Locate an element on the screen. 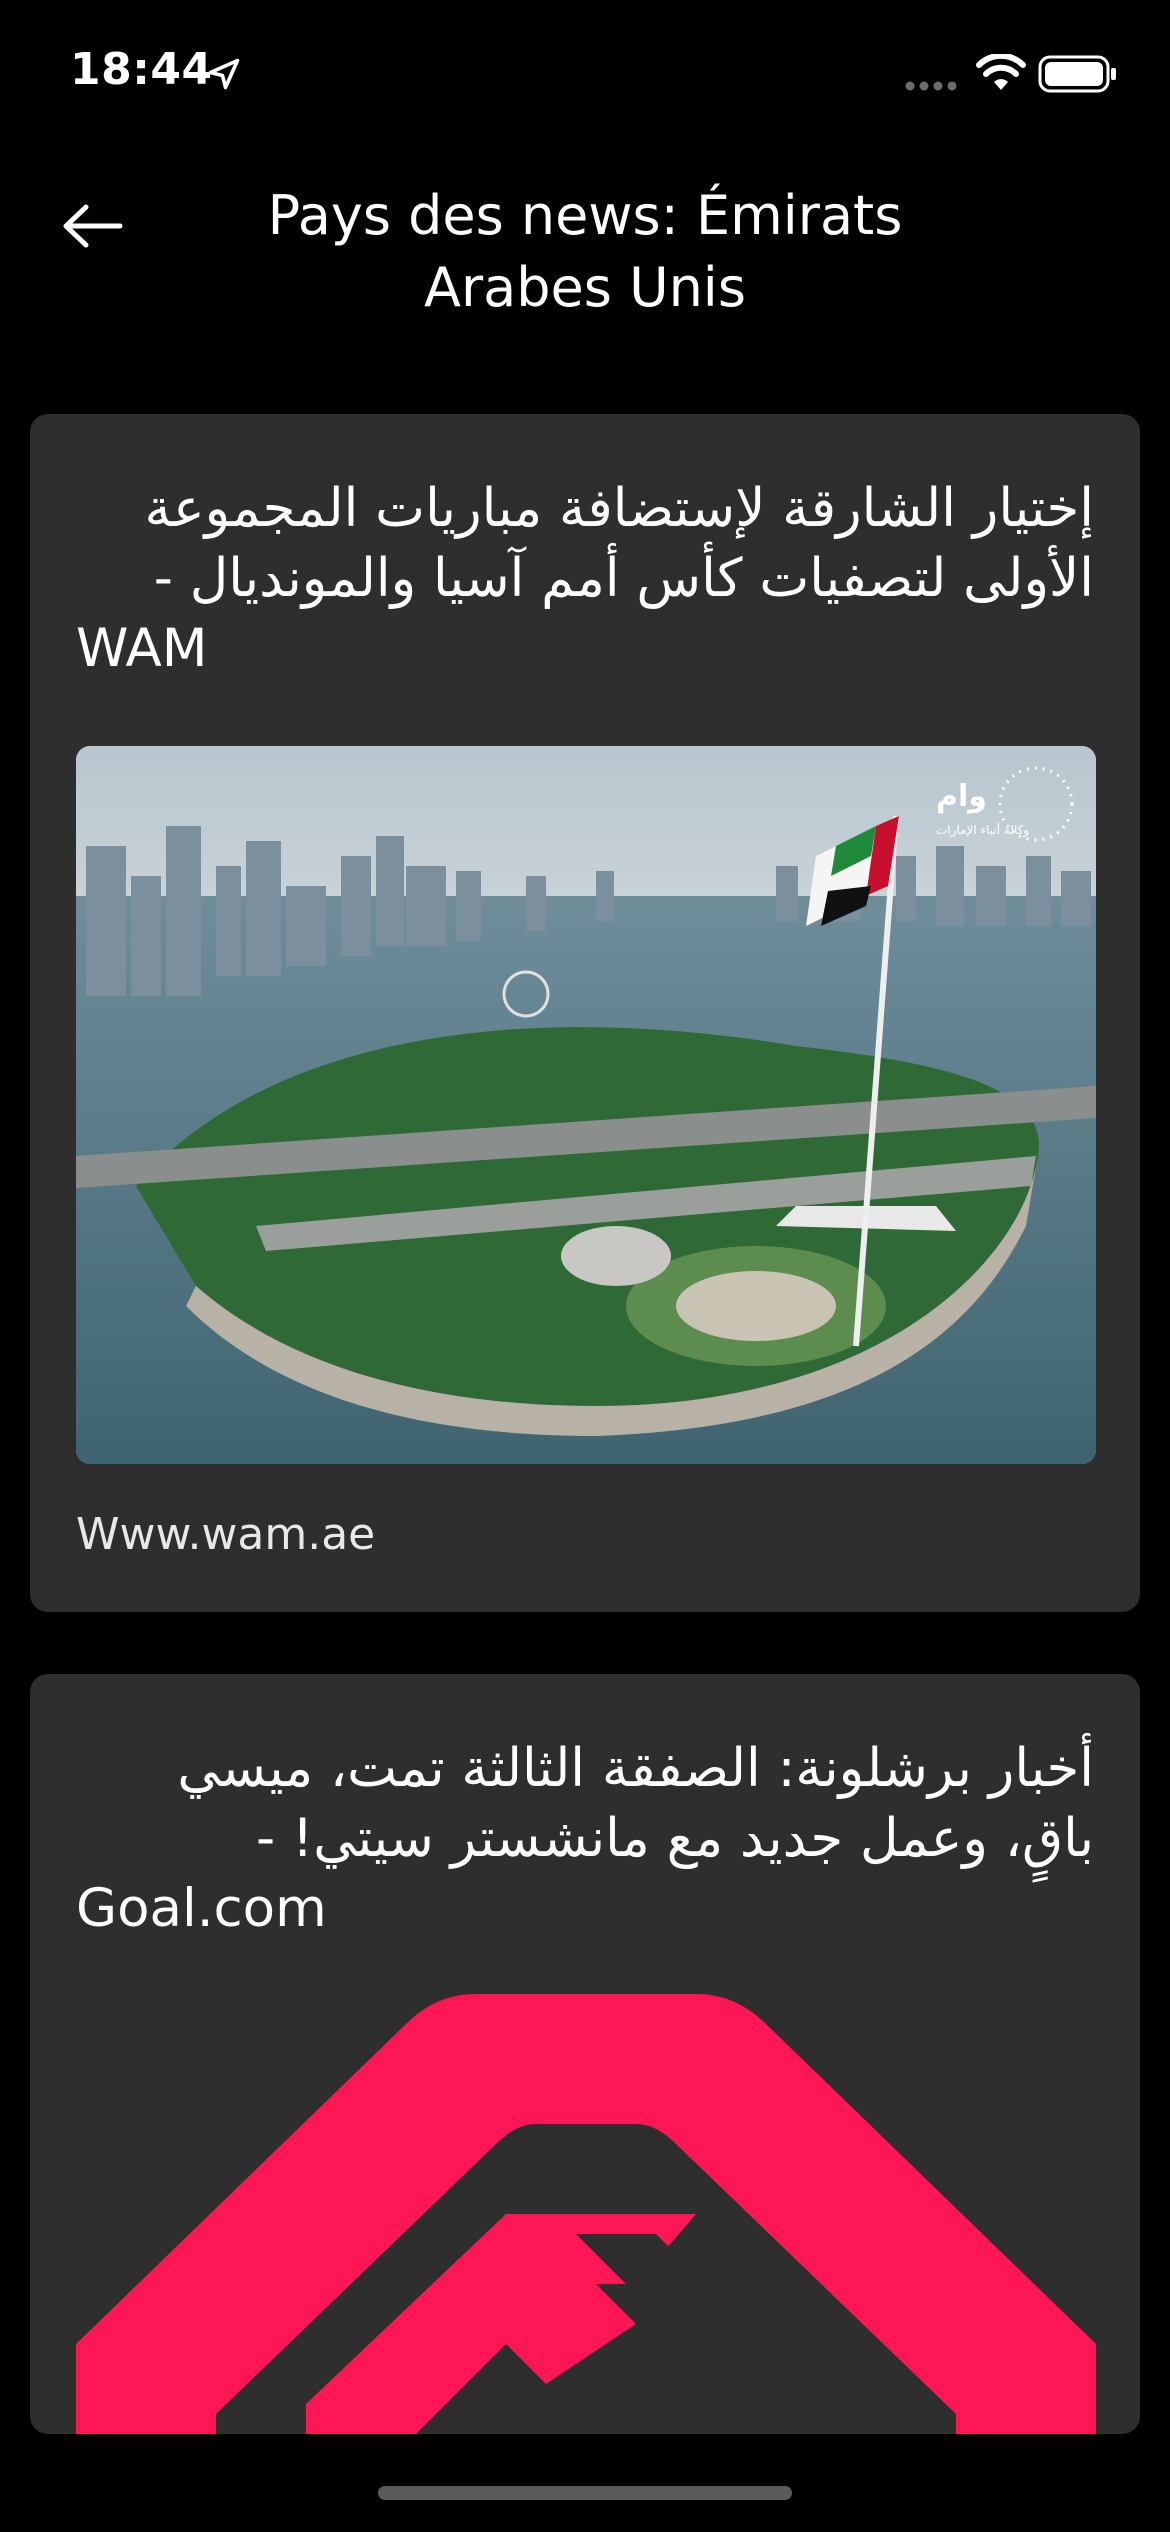 The height and width of the screenshot is (2532, 1170). wam-logo-text: وام is located at coordinates (961, 796).